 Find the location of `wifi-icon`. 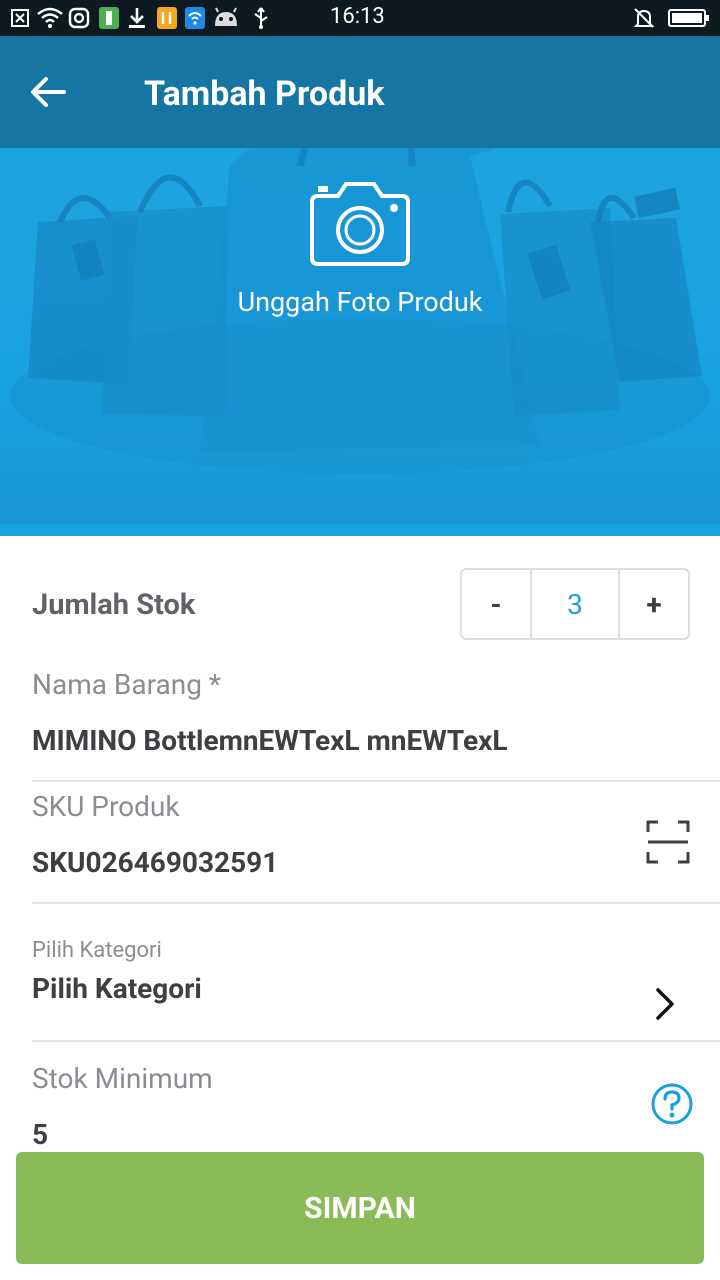

wifi-icon is located at coordinates (50, 17).